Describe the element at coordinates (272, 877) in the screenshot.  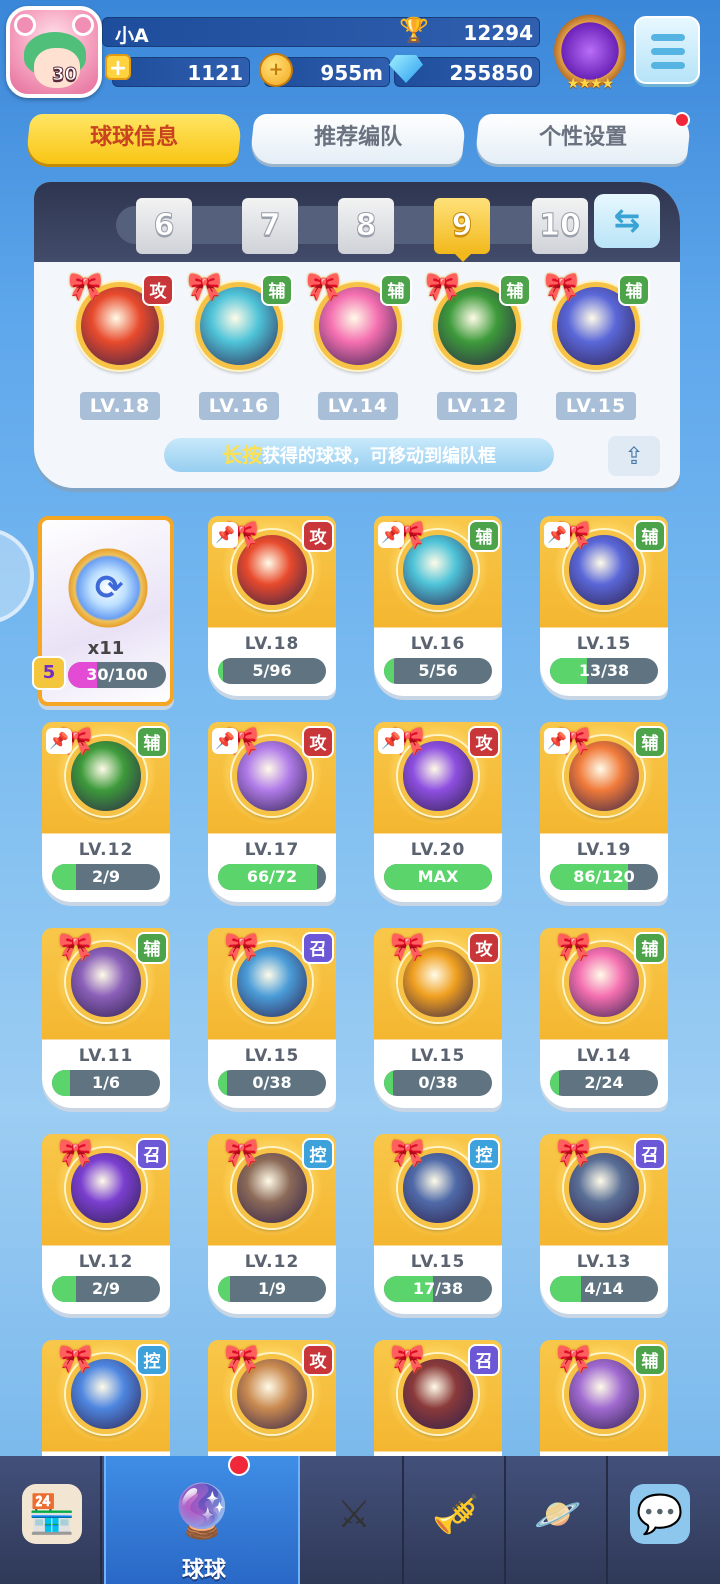
I see `ball-progress: 66/72` at that location.